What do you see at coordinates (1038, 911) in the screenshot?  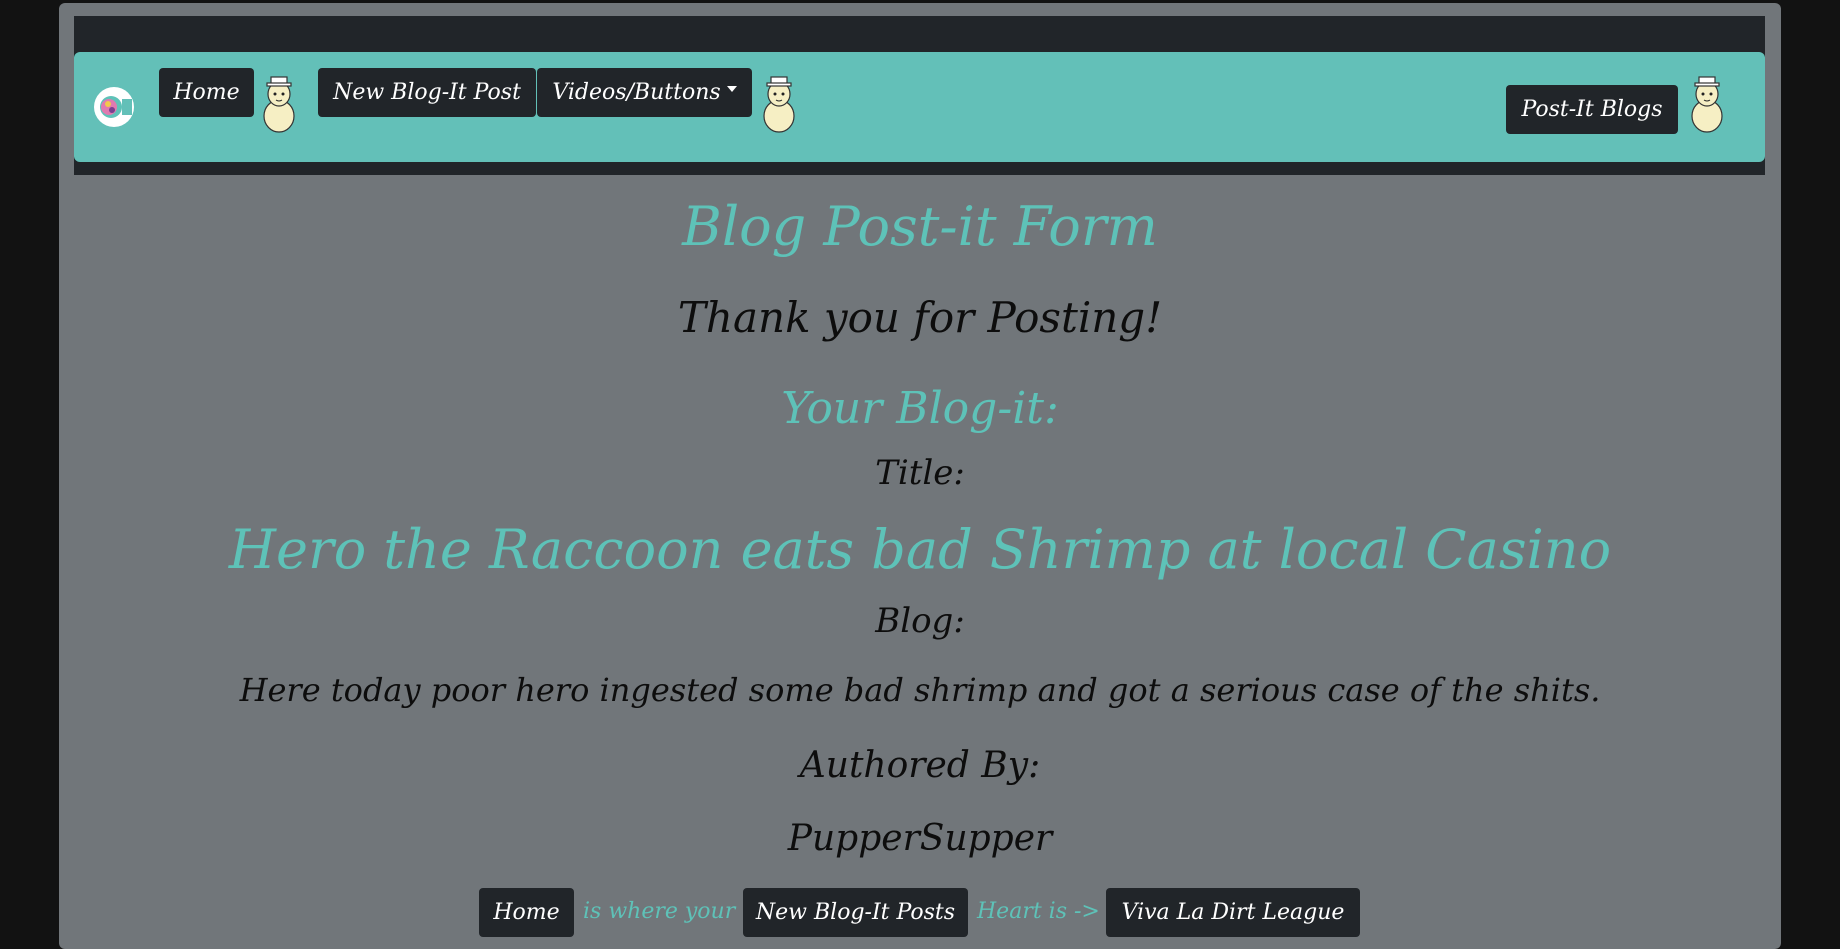 I see `footer-text-heart: Heart is ->` at bounding box center [1038, 911].